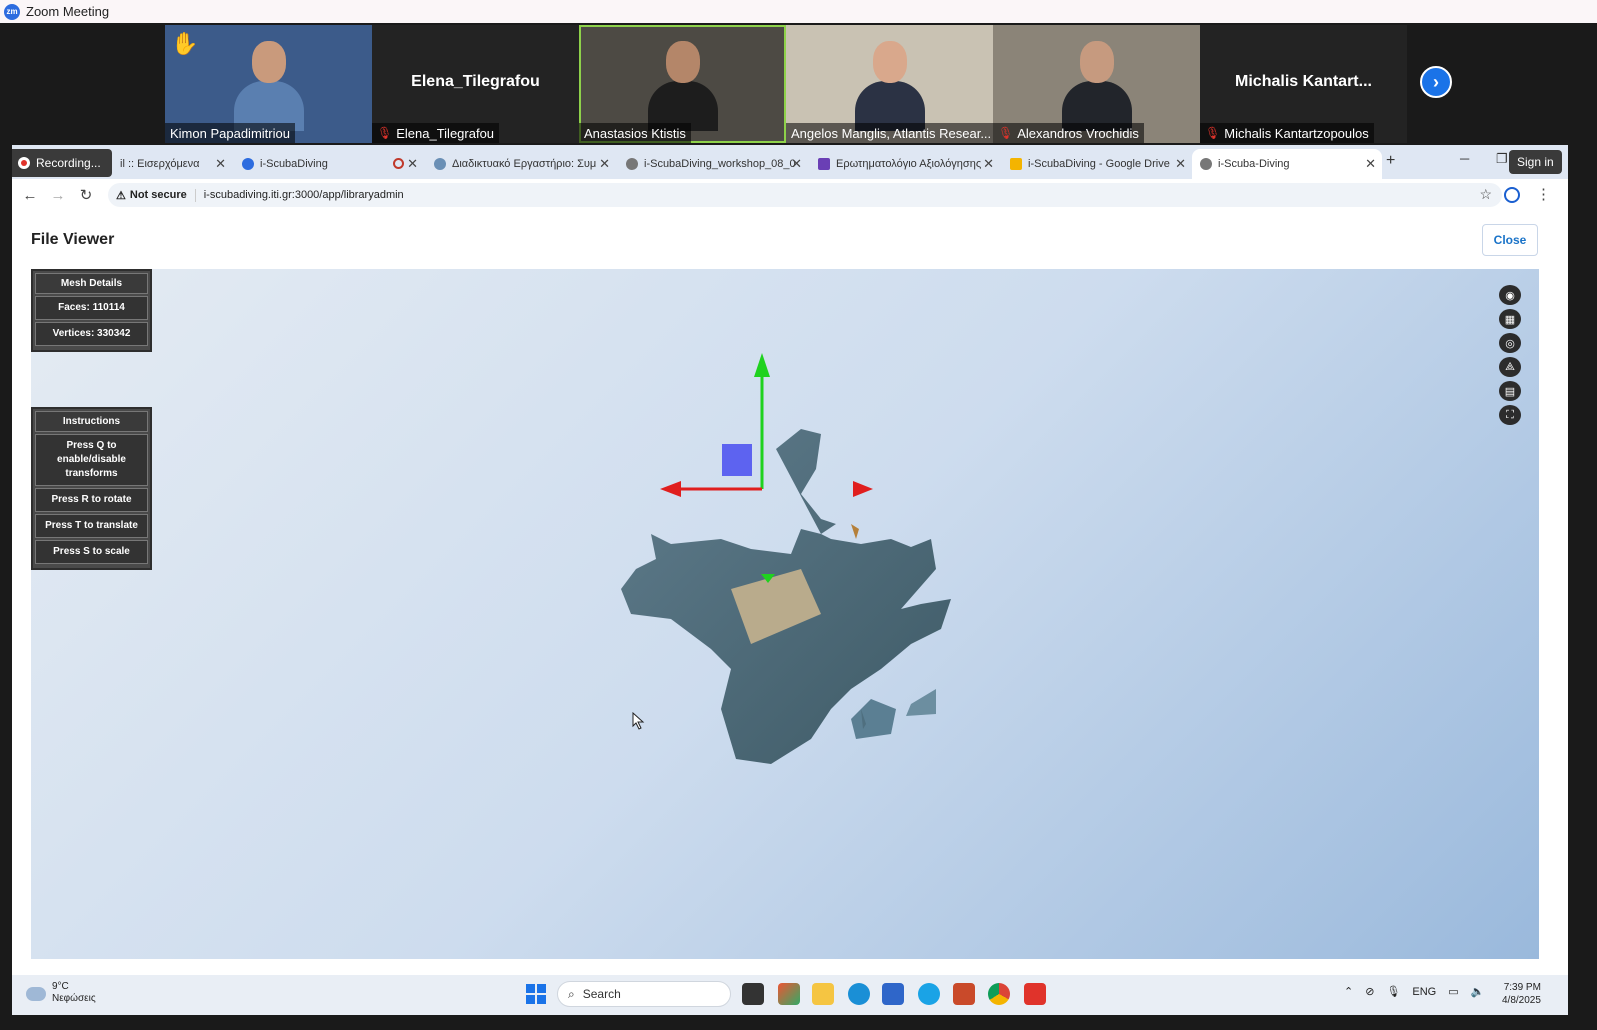  What do you see at coordinates (1464, 158) in the screenshot?
I see `minimize-button: ─` at bounding box center [1464, 158].